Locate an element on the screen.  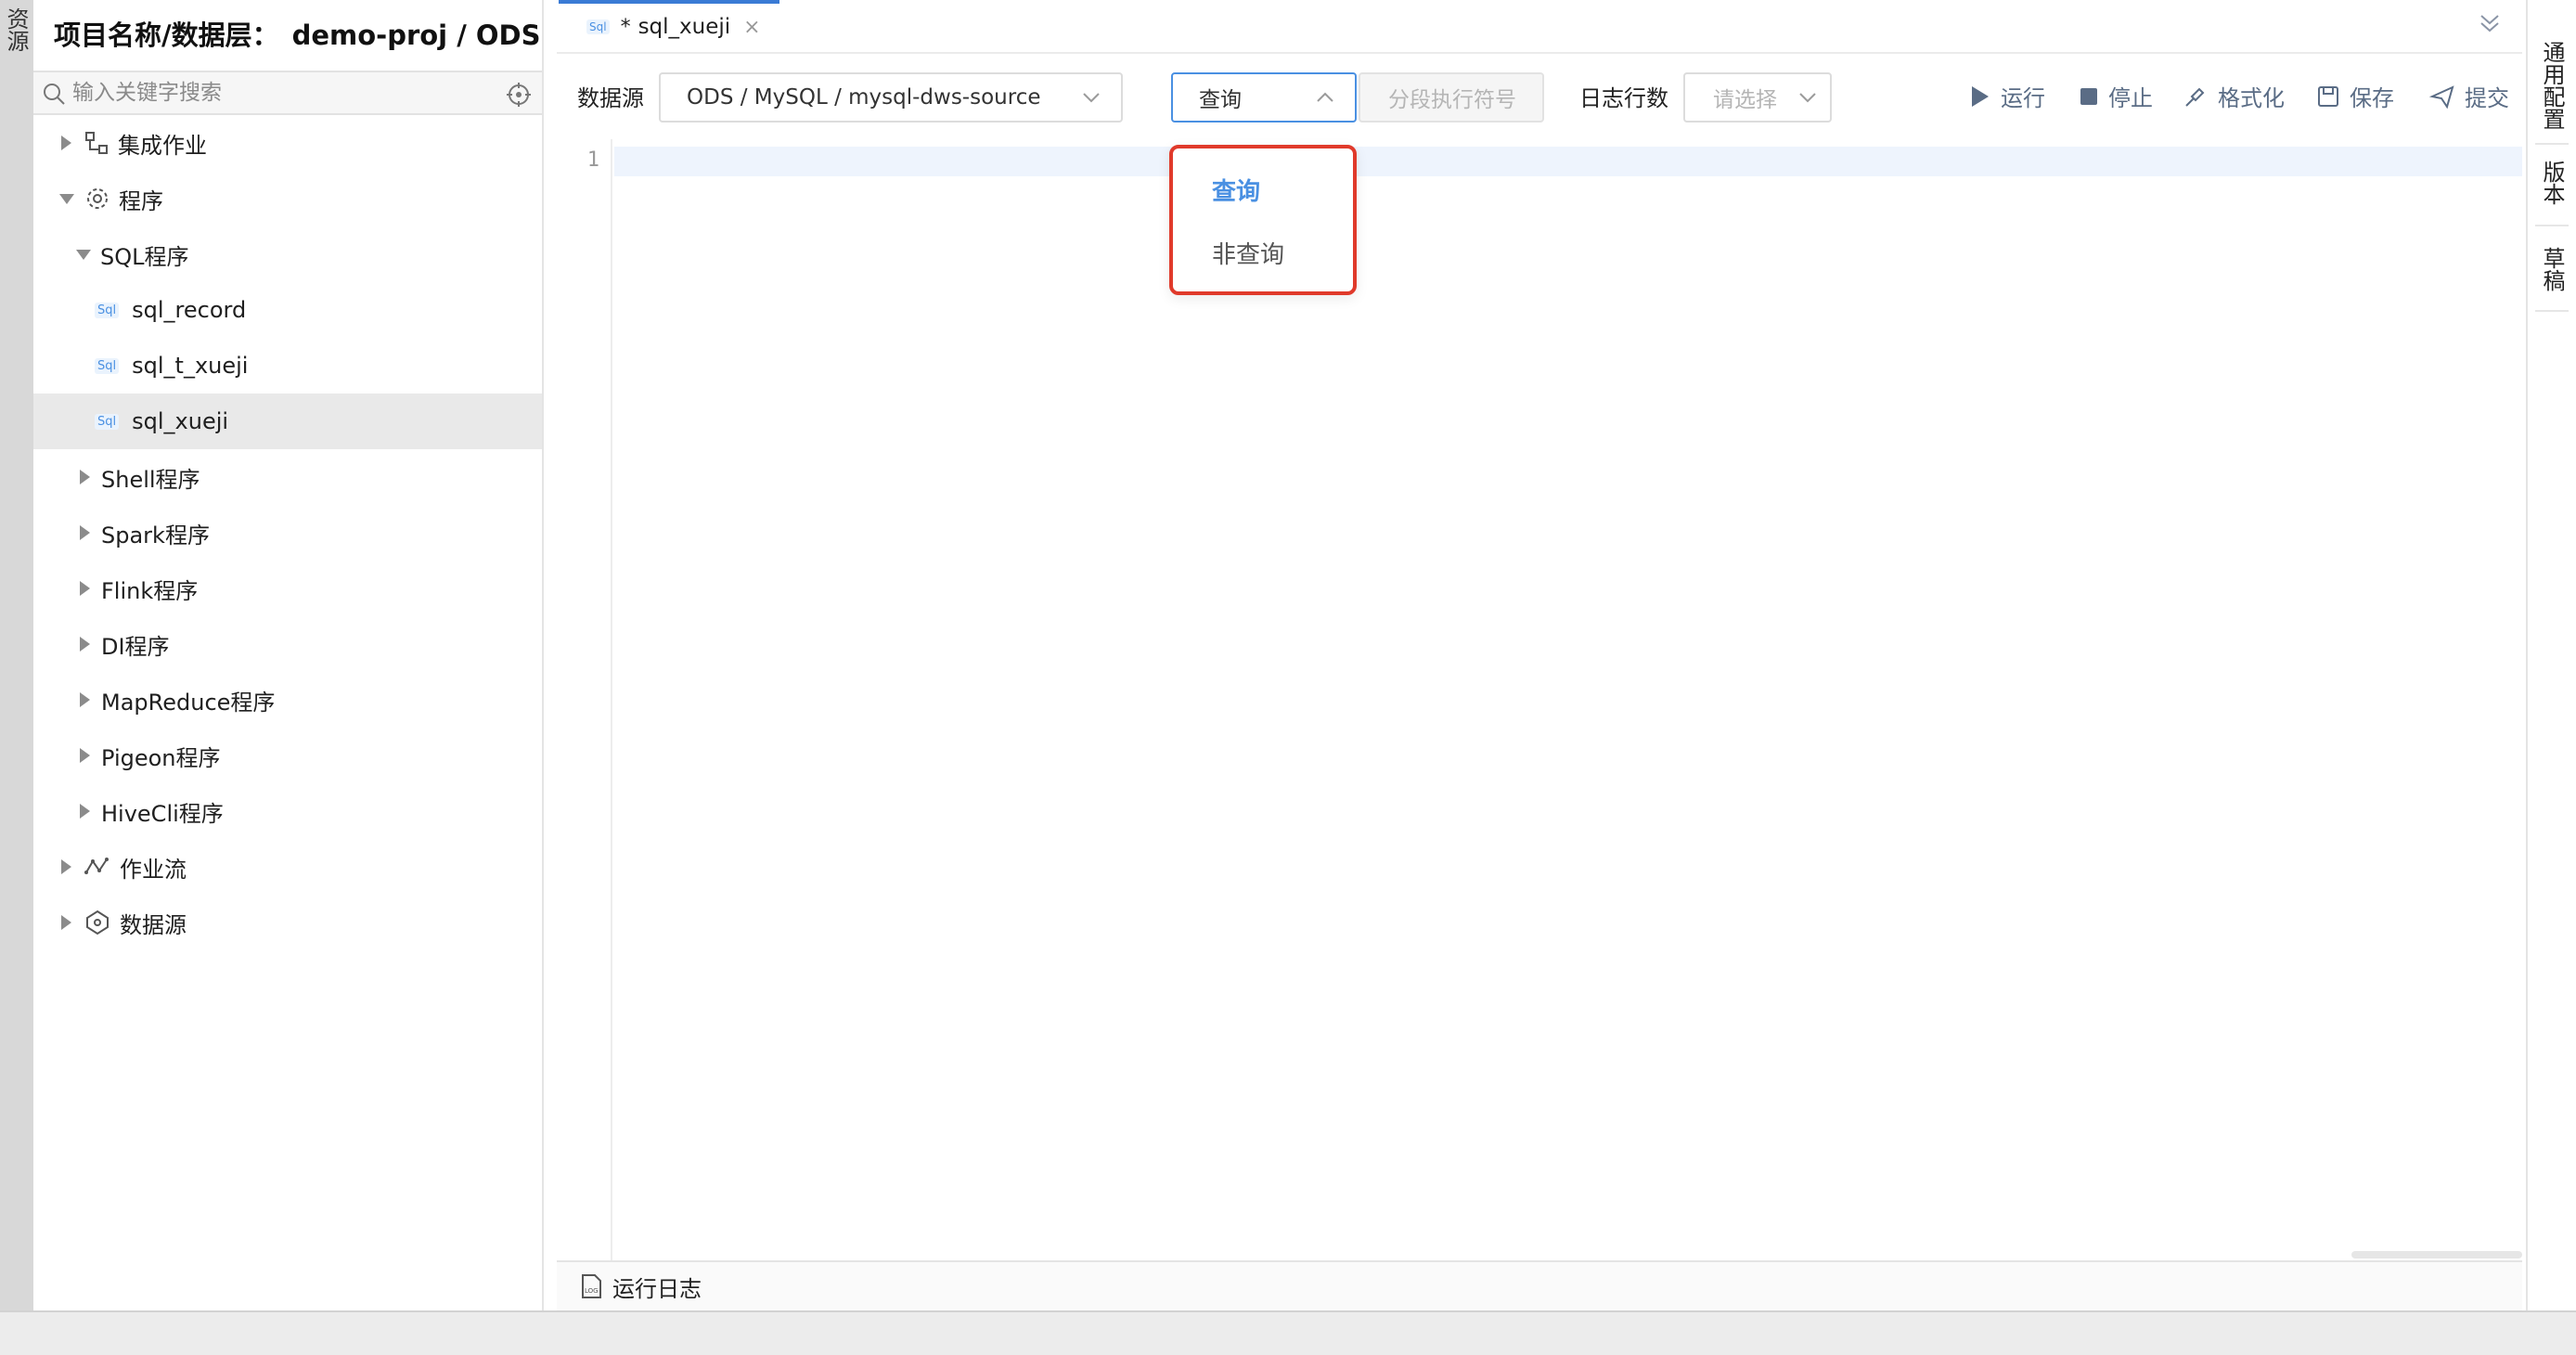
tree-label: 程序 is located at coordinates (141, 200).